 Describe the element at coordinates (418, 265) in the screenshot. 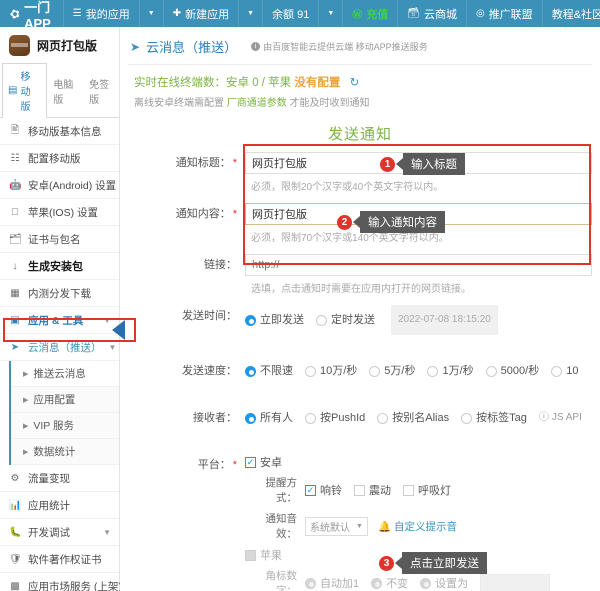

I see `link-input` at that location.